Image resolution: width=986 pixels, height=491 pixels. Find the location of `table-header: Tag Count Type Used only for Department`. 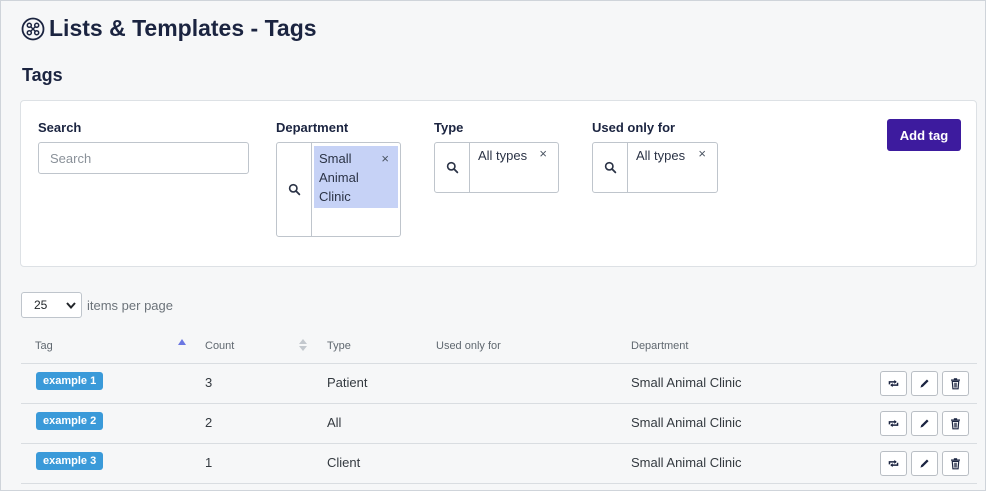

table-header: Tag Count Type Used only for Department is located at coordinates (499, 347).